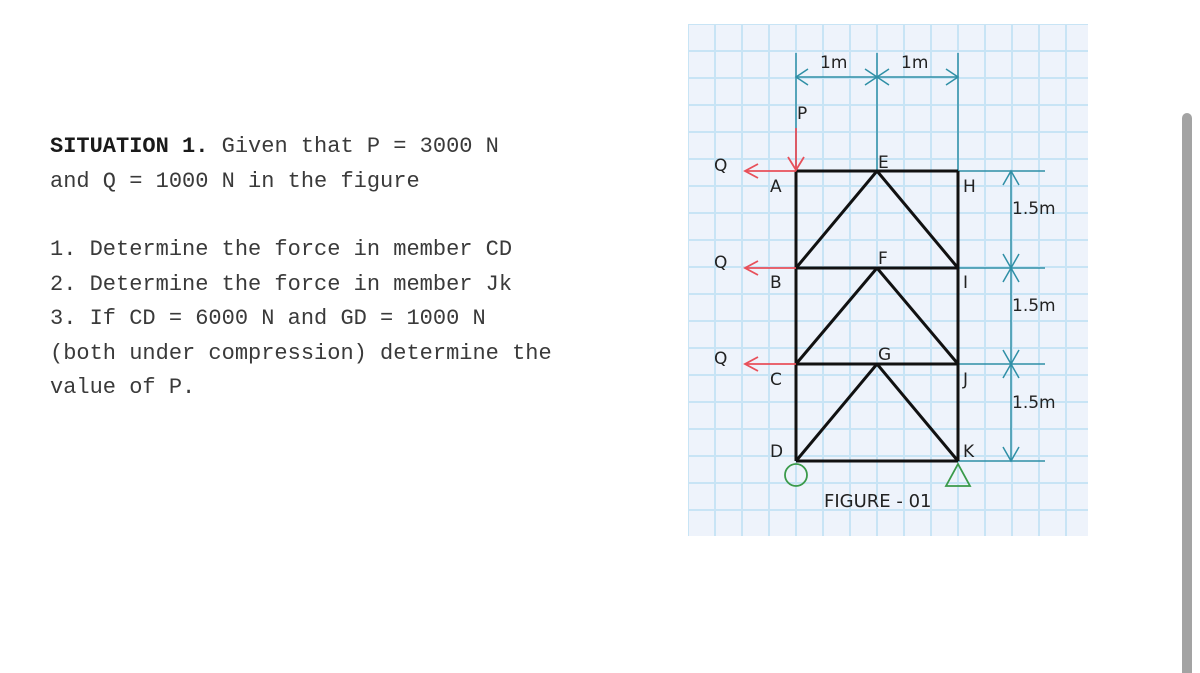 The height and width of the screenshot is (673, 1200). What do you see at coordinates (833, 63) in the screenshot?
I see `dim-label-1: 1m` at bounding box center [833, 63].